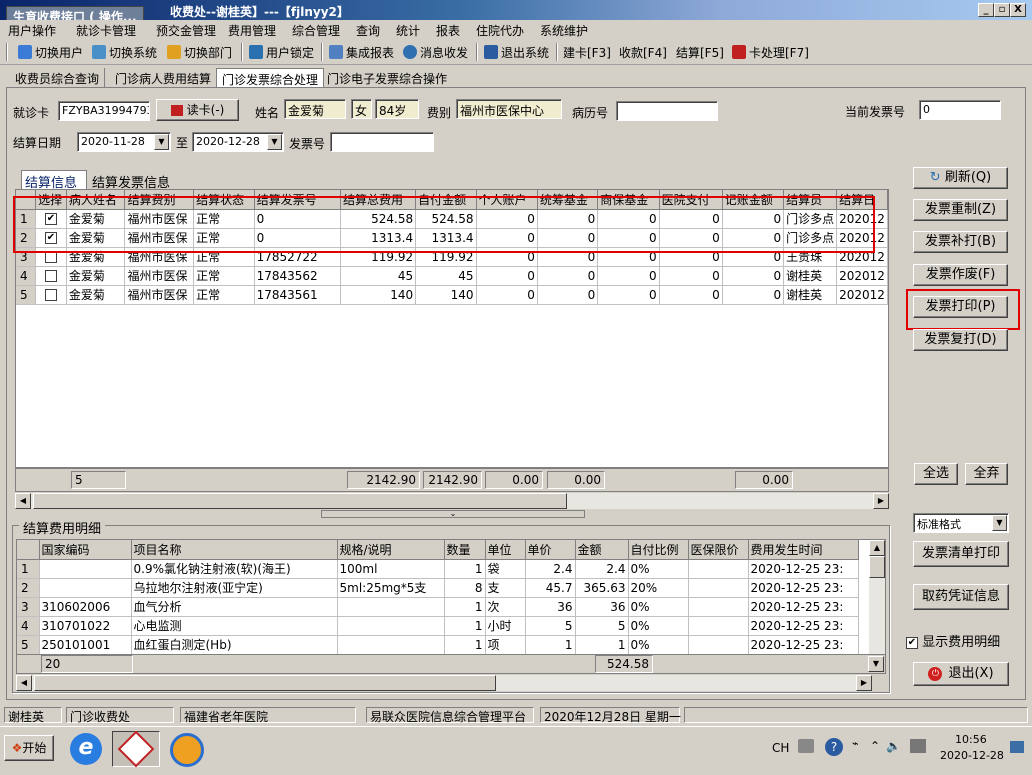 This screenshot has width=1032, height=775. I want to click on row-number: 5, so click(26, 295).